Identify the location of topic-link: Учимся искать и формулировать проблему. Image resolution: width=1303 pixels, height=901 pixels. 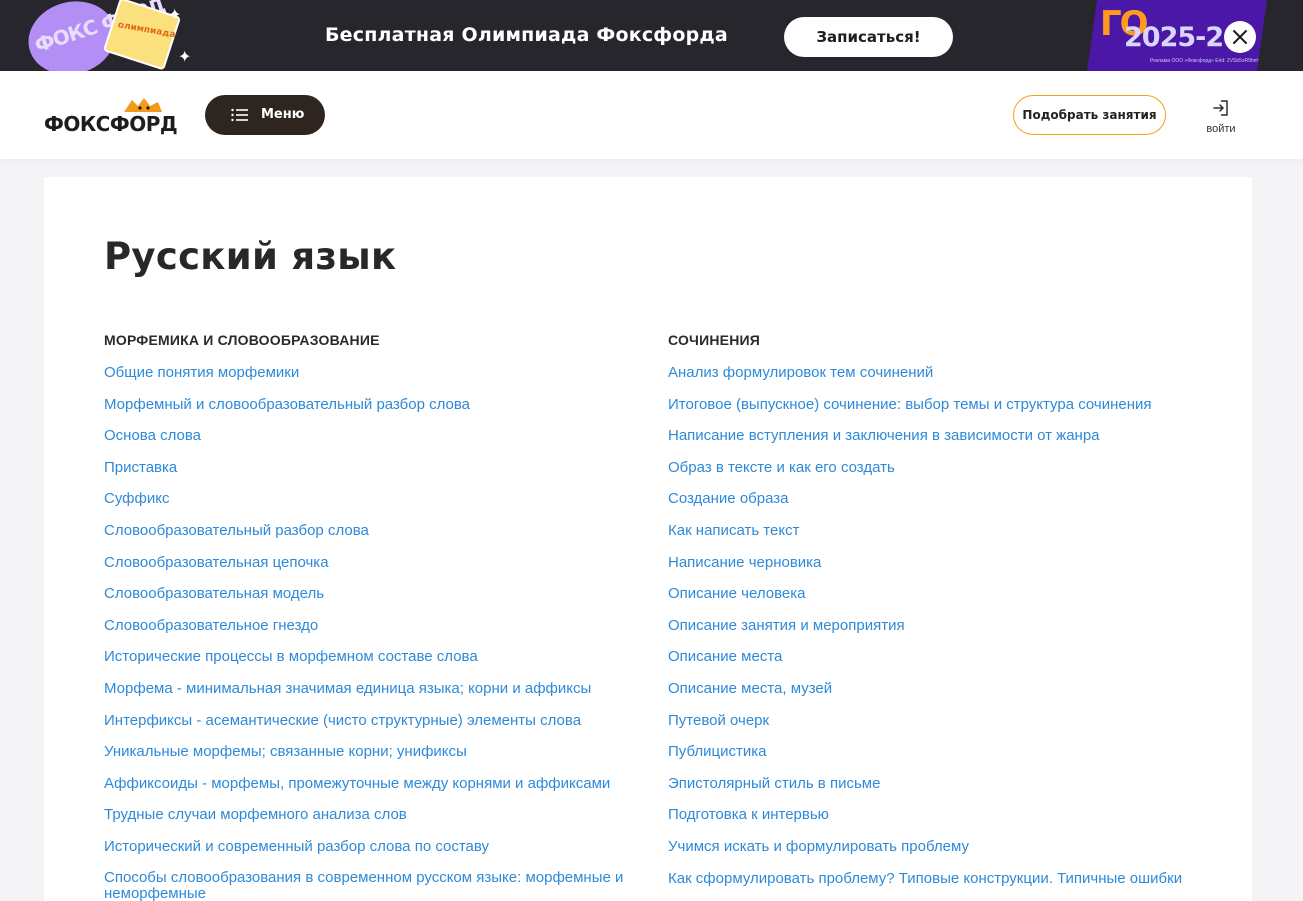
(938, 854).